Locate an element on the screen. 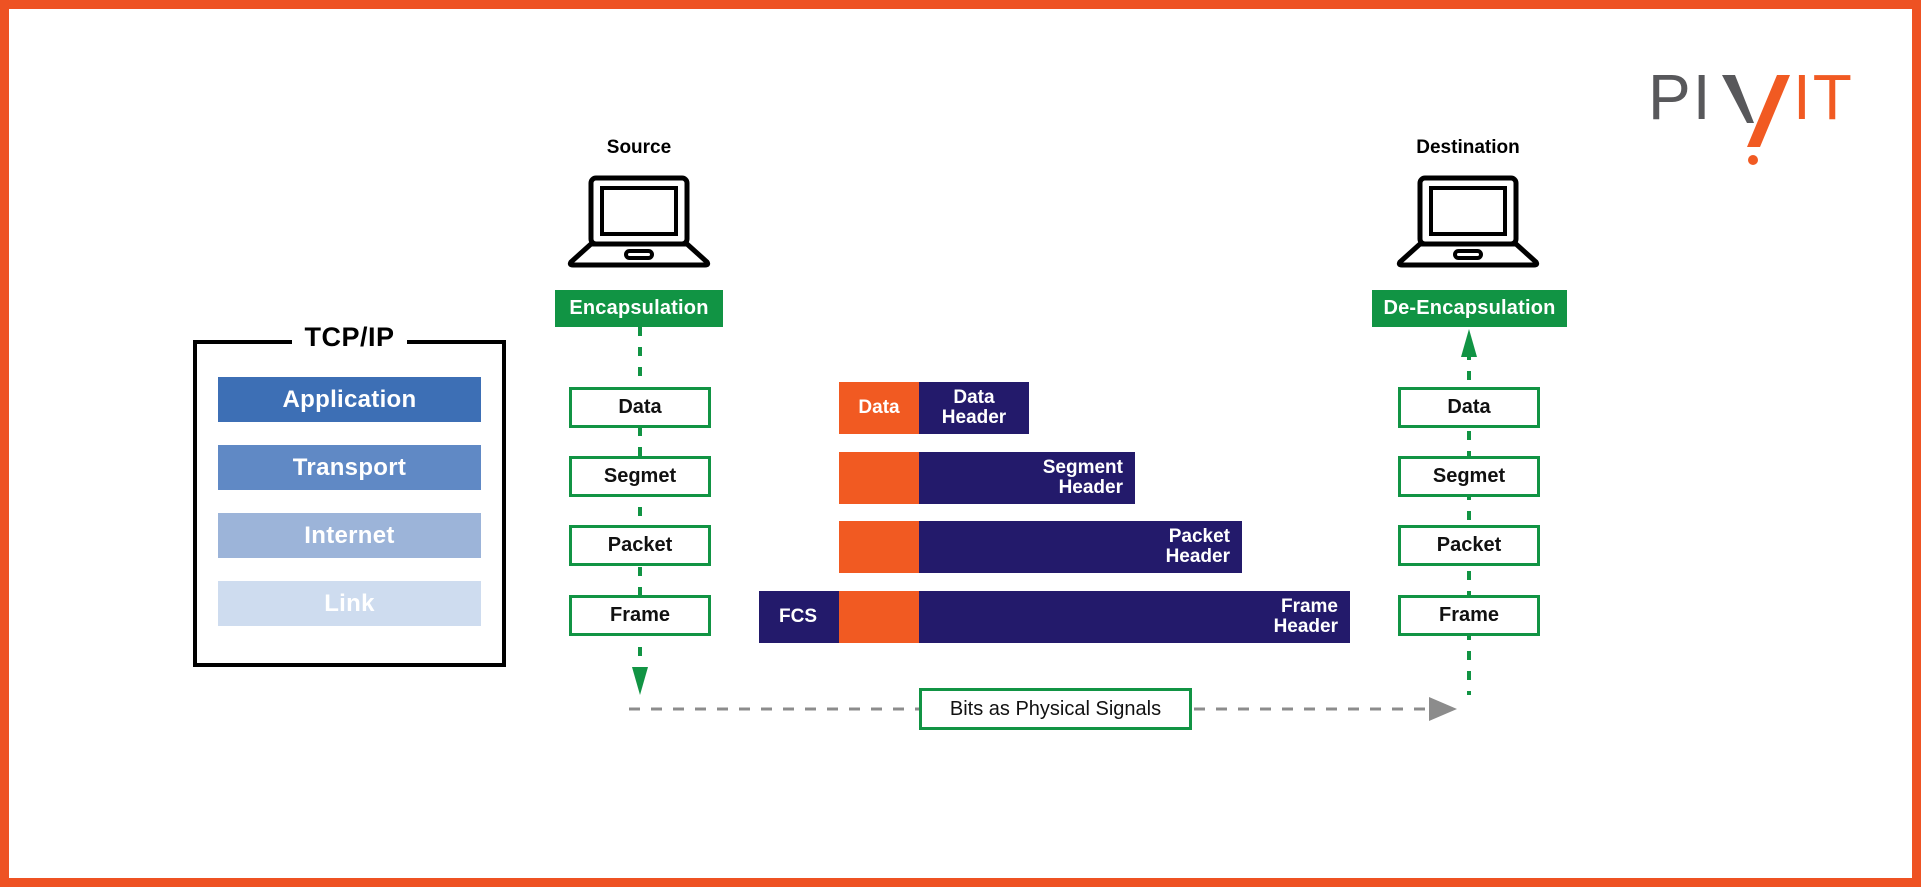  tcpip-layer-transport: Transport is located at coordinates (349, 467).